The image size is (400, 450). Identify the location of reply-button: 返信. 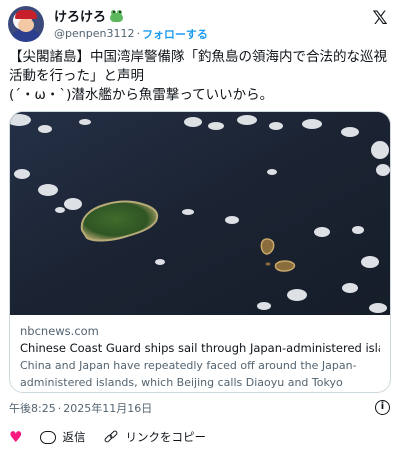
(62, 437).